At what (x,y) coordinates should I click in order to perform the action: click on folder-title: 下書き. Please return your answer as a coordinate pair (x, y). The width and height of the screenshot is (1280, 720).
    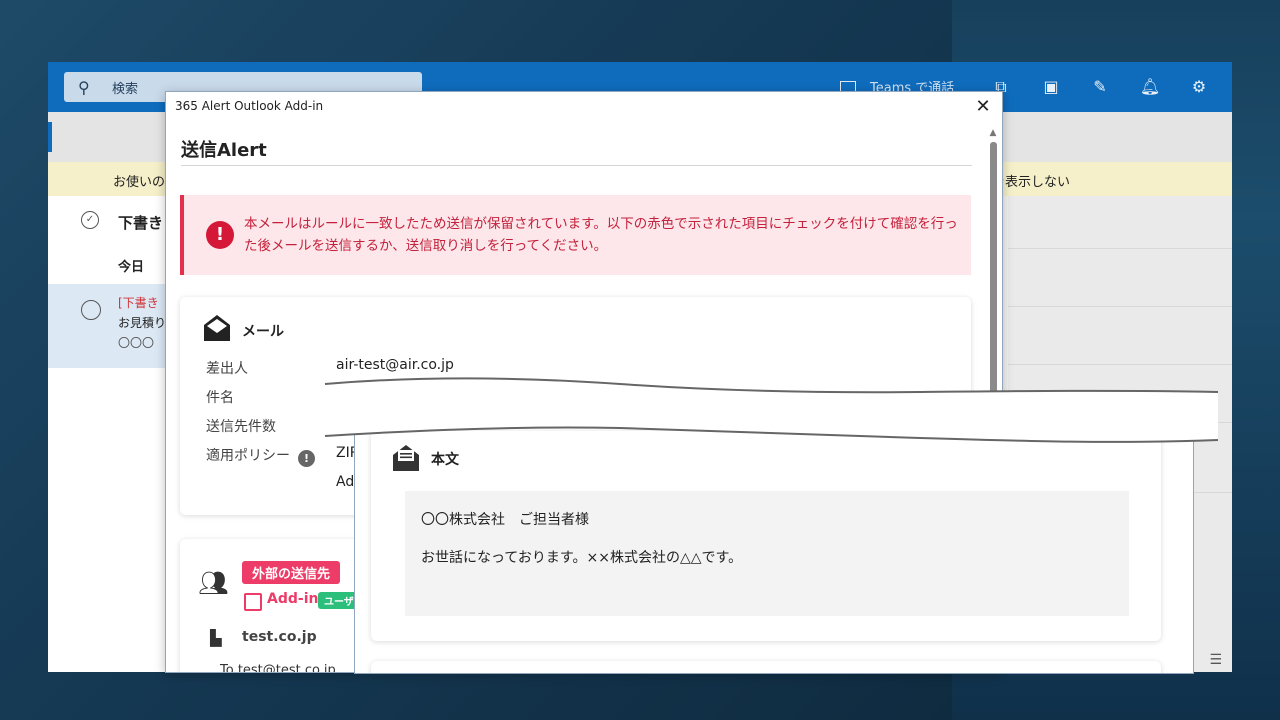
    Looking at the image, I should click on (141, 223).